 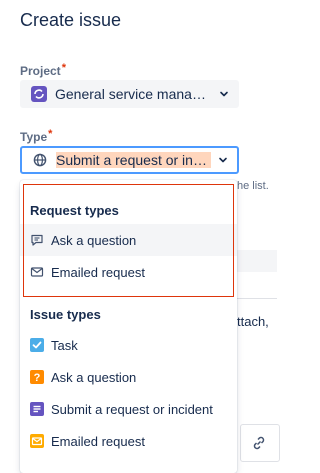 I want to click on type-label: Type*, so click(x=36, y=136).